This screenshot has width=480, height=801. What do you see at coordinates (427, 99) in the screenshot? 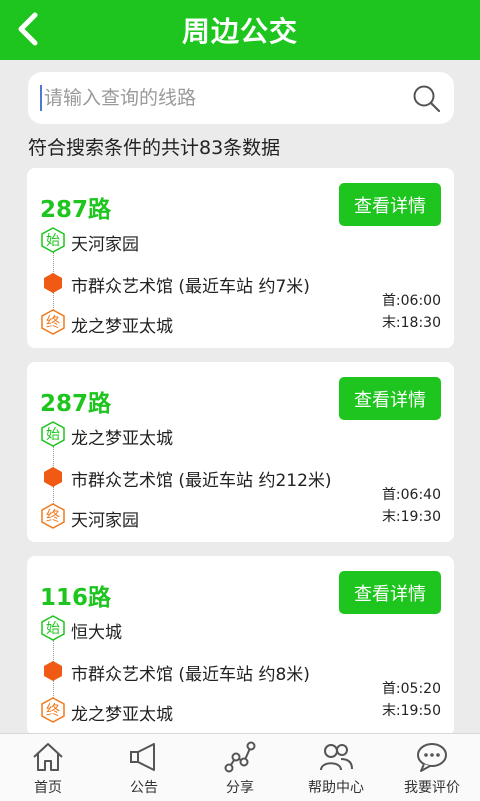
I see `search-icon` at bounding box center [427, 99].